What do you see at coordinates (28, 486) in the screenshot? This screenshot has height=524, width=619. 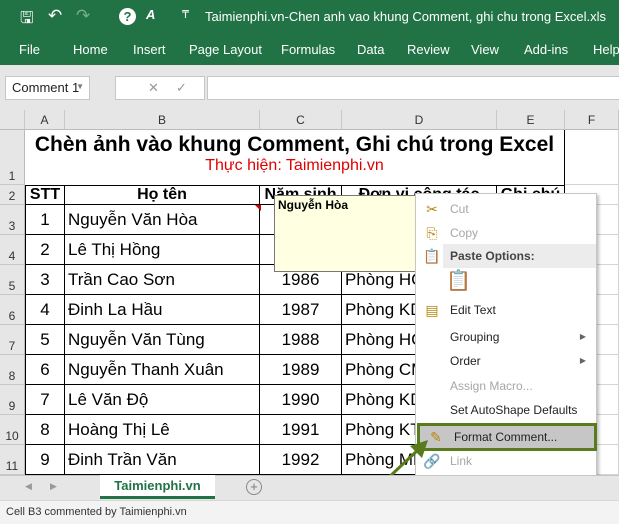 I see `scroll-left-icon: ◀` at bounding box center [28, 486].